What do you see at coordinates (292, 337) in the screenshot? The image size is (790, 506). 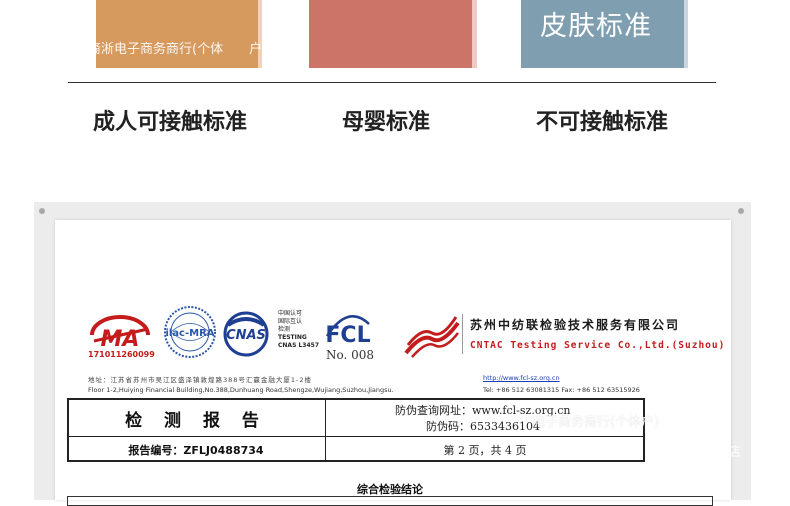 I see `cnas-caption-line: TESTING` at bounding box center [292, 337].